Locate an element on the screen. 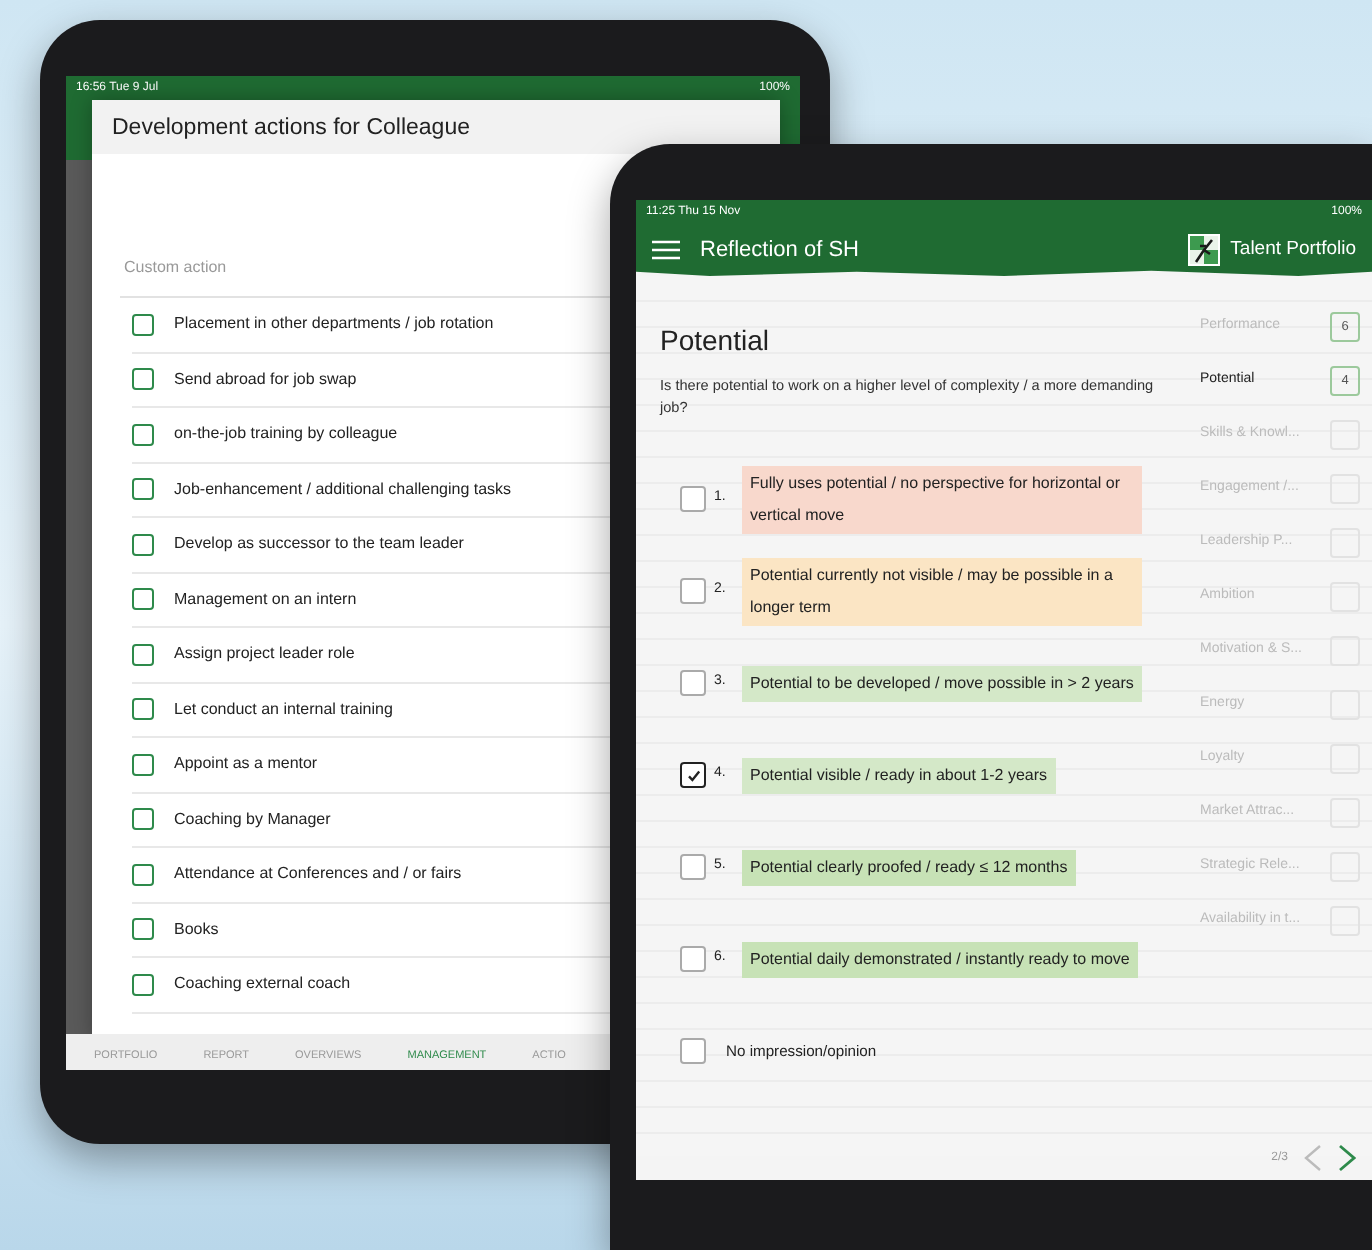  action-label: Appoint as a mentor is located at coordinates (246, 764).